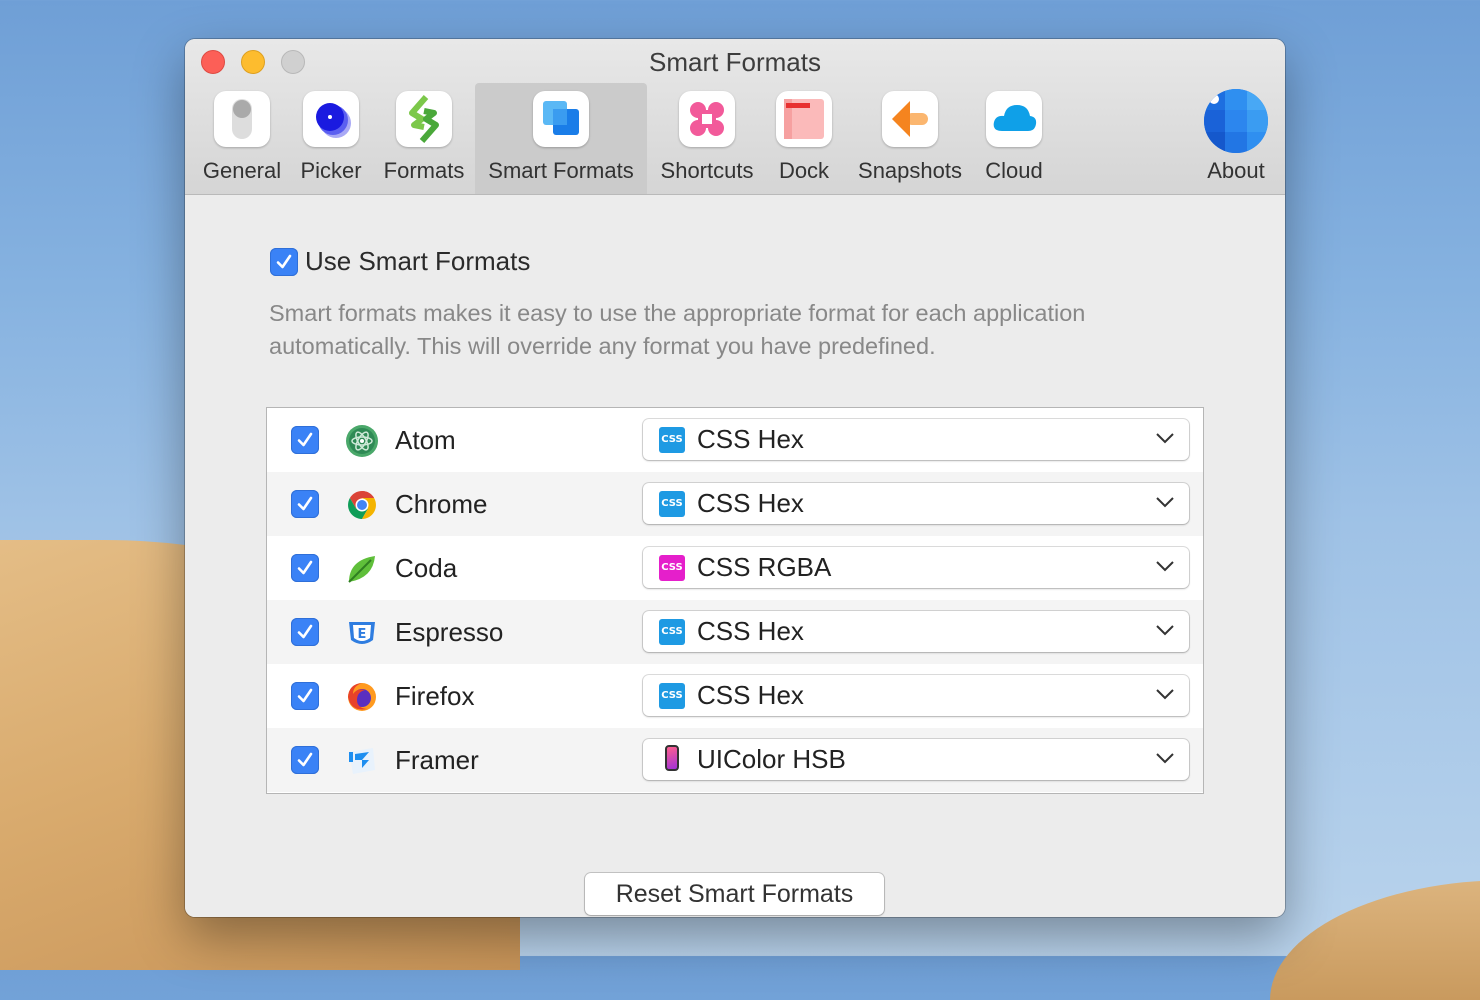  I want to click on table-row: Firefox CSS CSS Hex, so click(735, 696).